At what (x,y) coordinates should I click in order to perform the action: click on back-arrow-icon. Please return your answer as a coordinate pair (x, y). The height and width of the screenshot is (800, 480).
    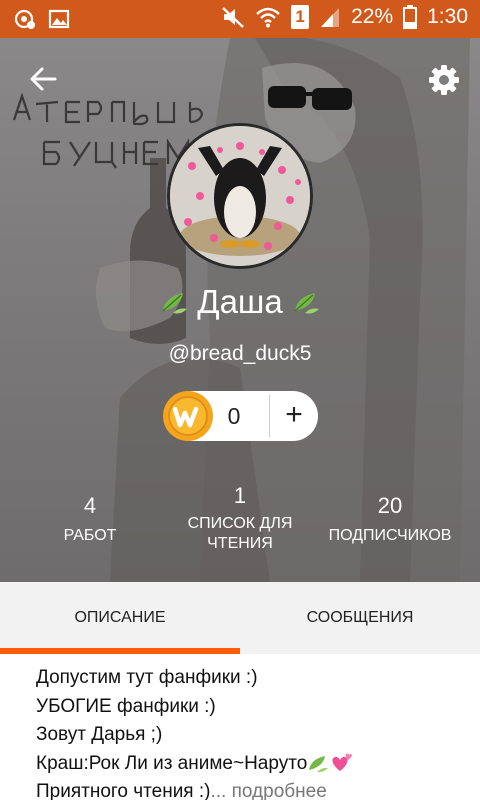
    Looking at the image, I should click on (43, 79).